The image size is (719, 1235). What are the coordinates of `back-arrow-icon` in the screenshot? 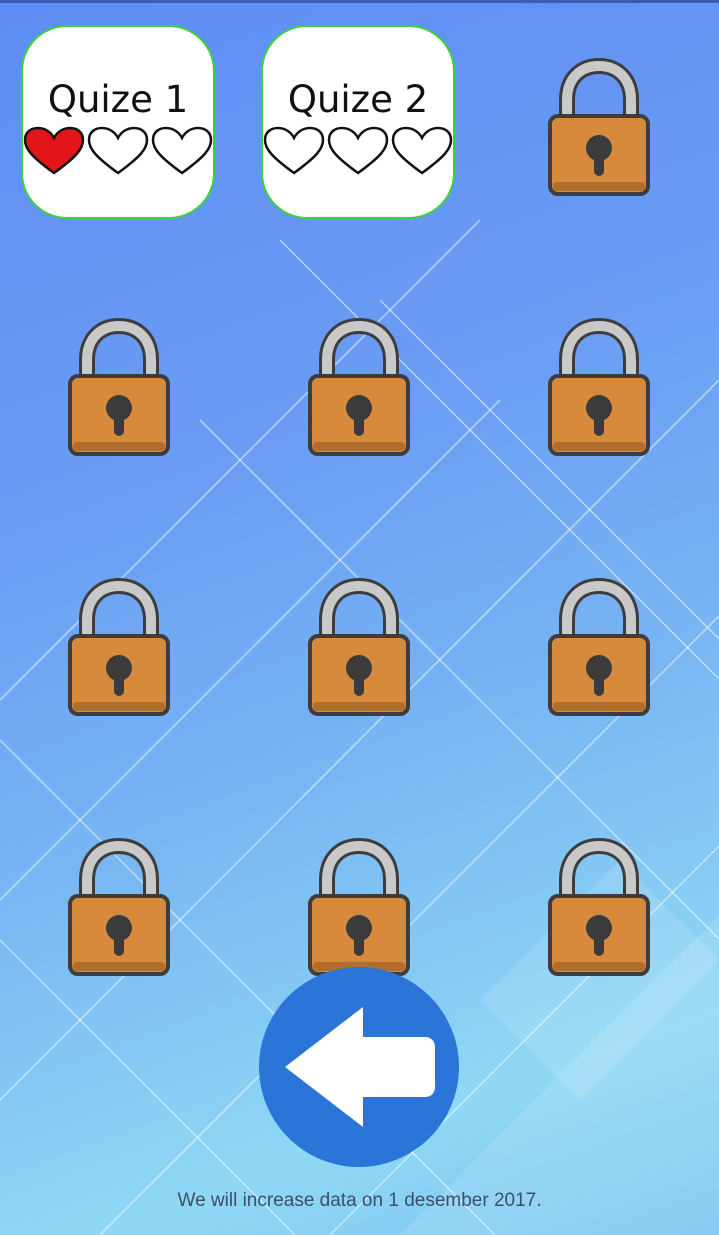 It's located at (360, 1067).